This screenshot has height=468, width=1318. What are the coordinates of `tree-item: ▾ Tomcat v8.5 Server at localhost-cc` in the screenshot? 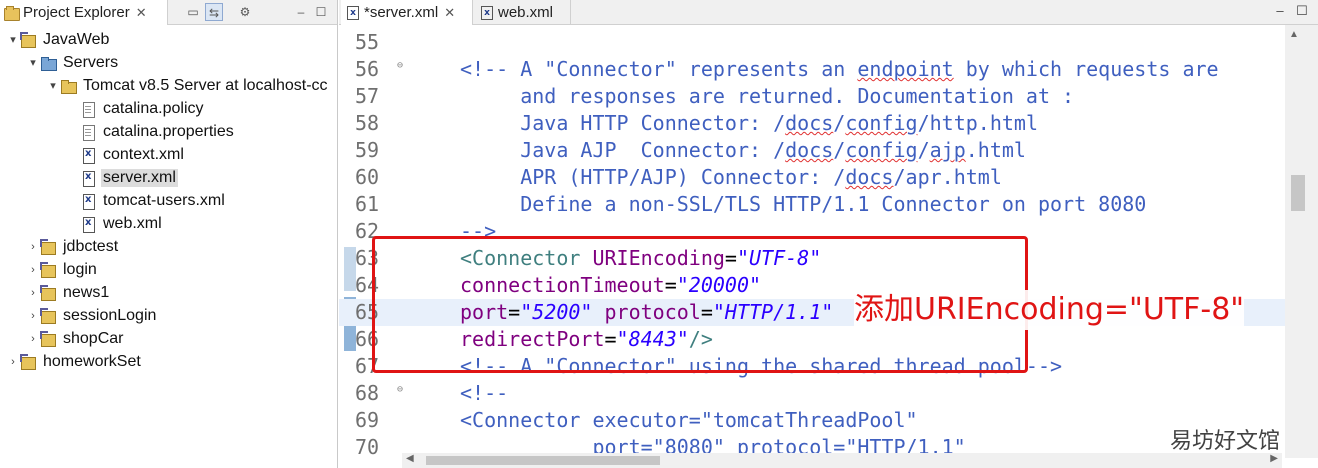 It's located at (168, 85).